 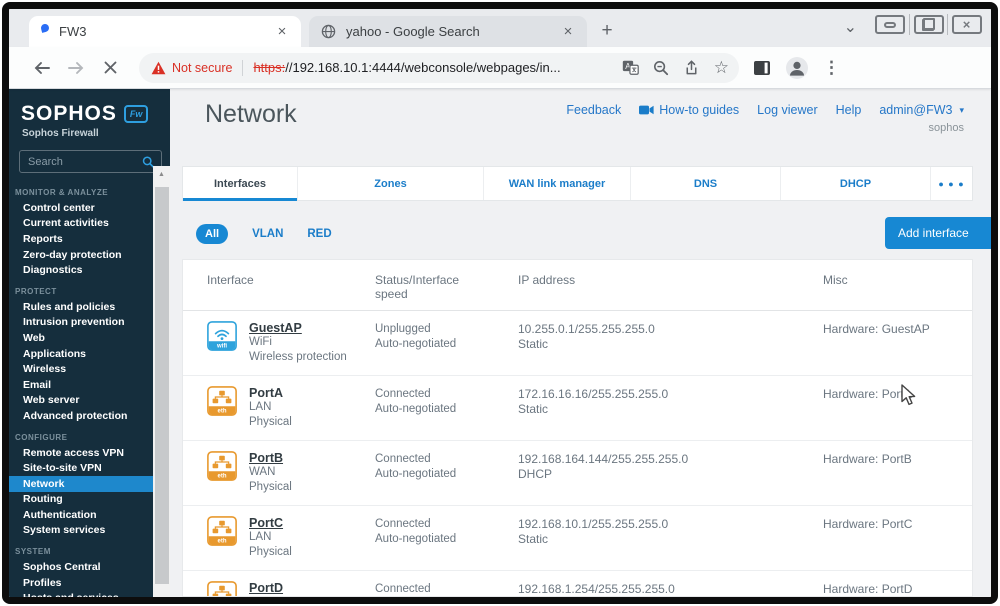 I want to click on sidebar-item-routing: Routing, so click(x=81, y=500).